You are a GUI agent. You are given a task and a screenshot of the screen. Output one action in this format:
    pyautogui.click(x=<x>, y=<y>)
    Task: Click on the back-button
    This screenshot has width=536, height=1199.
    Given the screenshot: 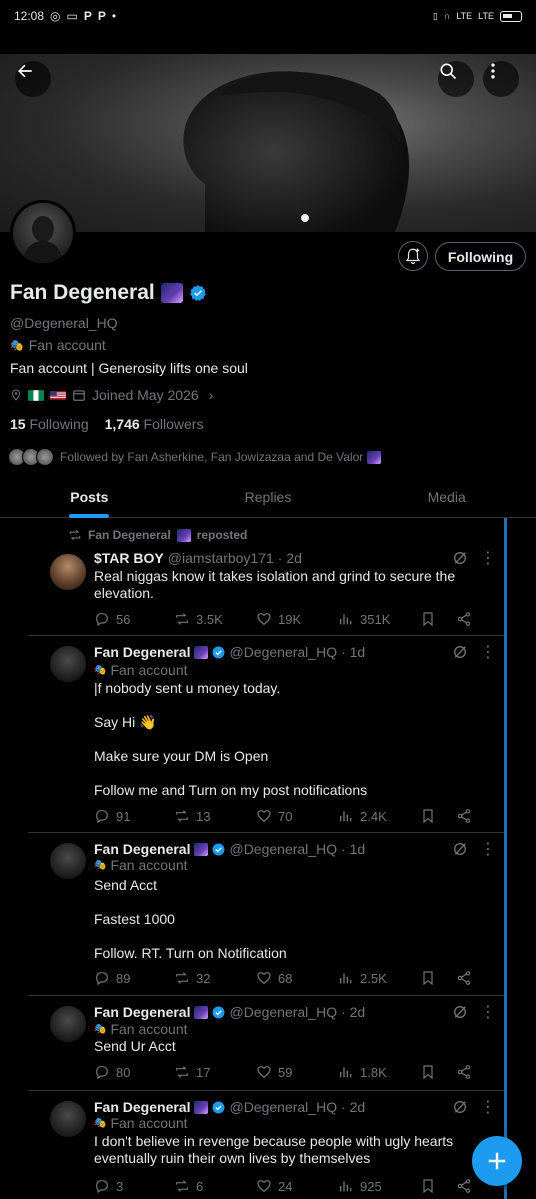 What is the action you would take?
    pyautogui.click(x=33, y=79)
    